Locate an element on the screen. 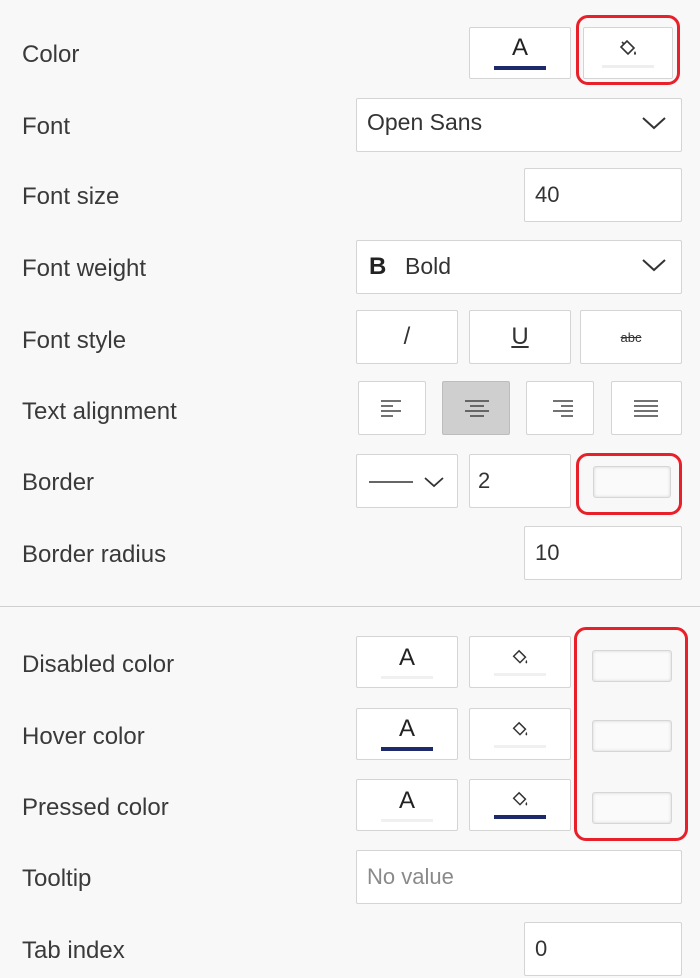 The width and height of the screenshot is (700, 978). disabled-color-label: Disabled color is located at coordinates (98, 664).